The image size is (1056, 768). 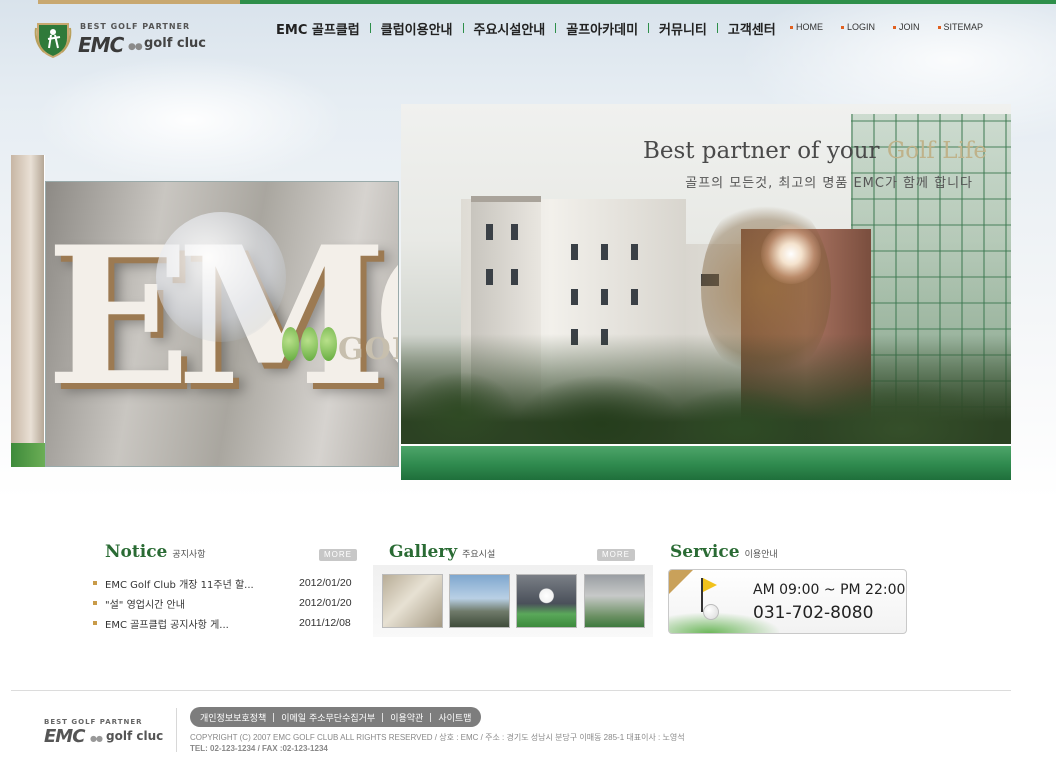 What do you see at coordinates (189, 555) in the screenshot?
I see `notice-title-ko: 공지사항` at bounding box center [189, 555].